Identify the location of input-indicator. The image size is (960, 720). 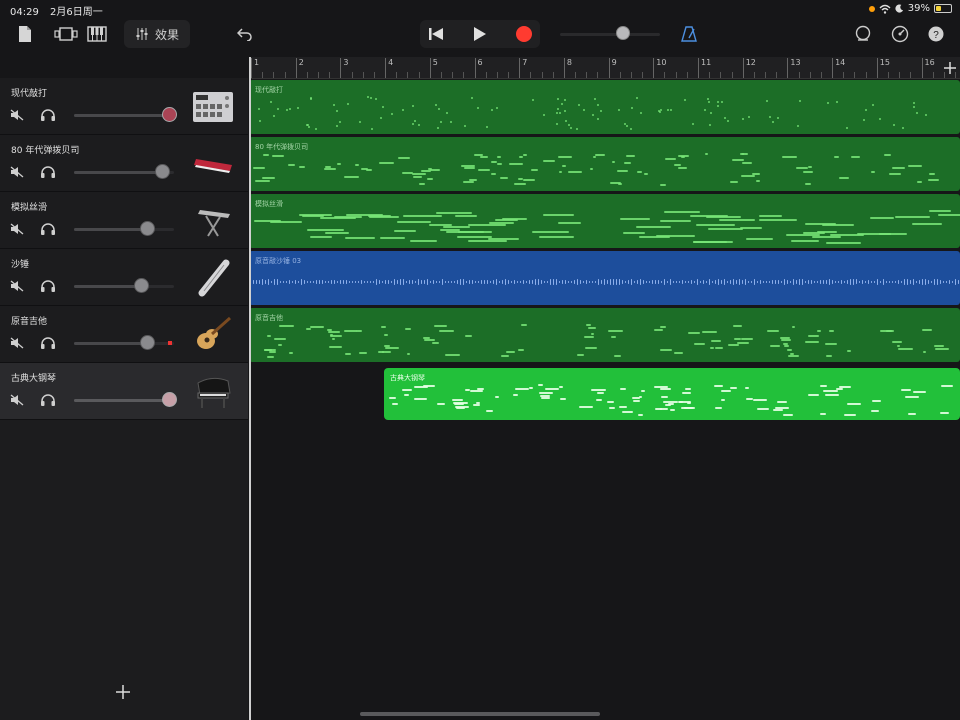
(170, 343).